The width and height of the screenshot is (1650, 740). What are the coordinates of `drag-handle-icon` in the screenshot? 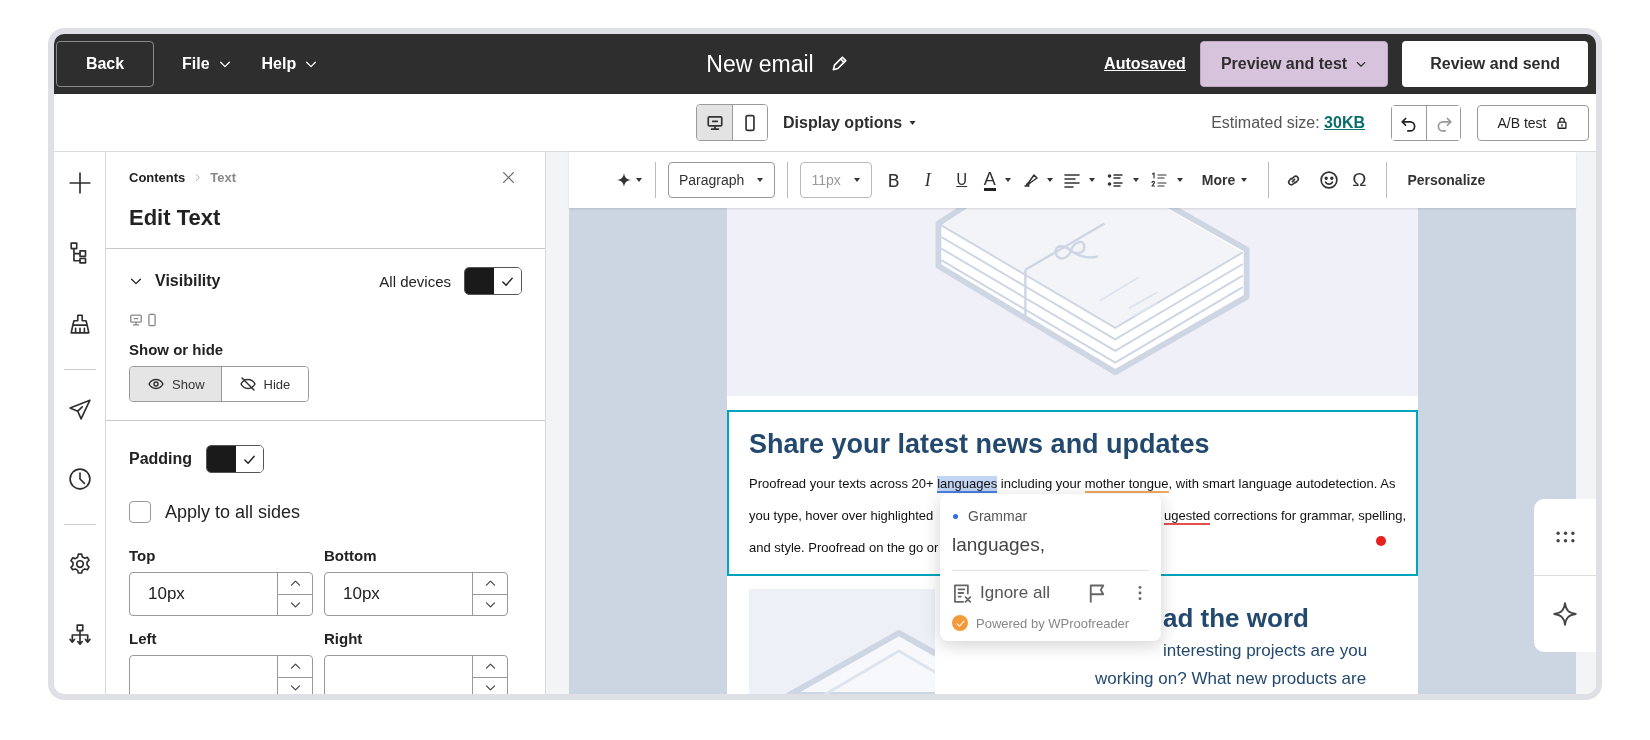 It's located at (1565, 537).